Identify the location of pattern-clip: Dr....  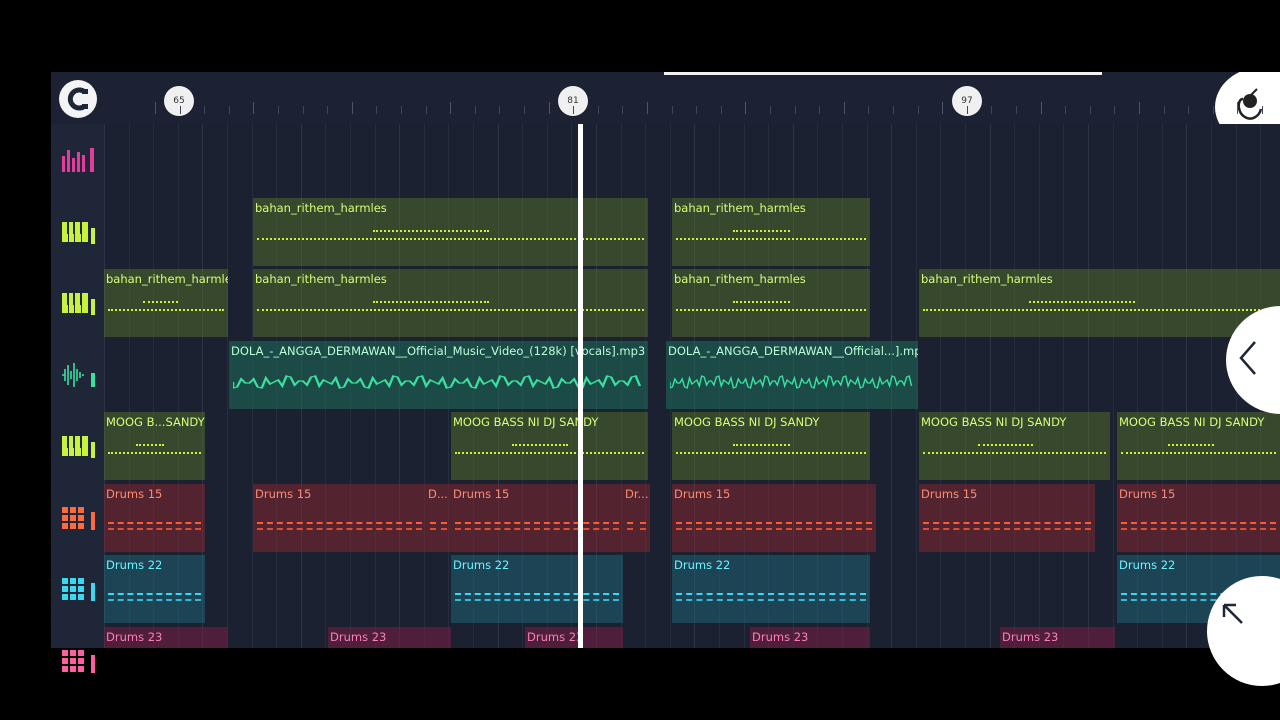
(636, 518).